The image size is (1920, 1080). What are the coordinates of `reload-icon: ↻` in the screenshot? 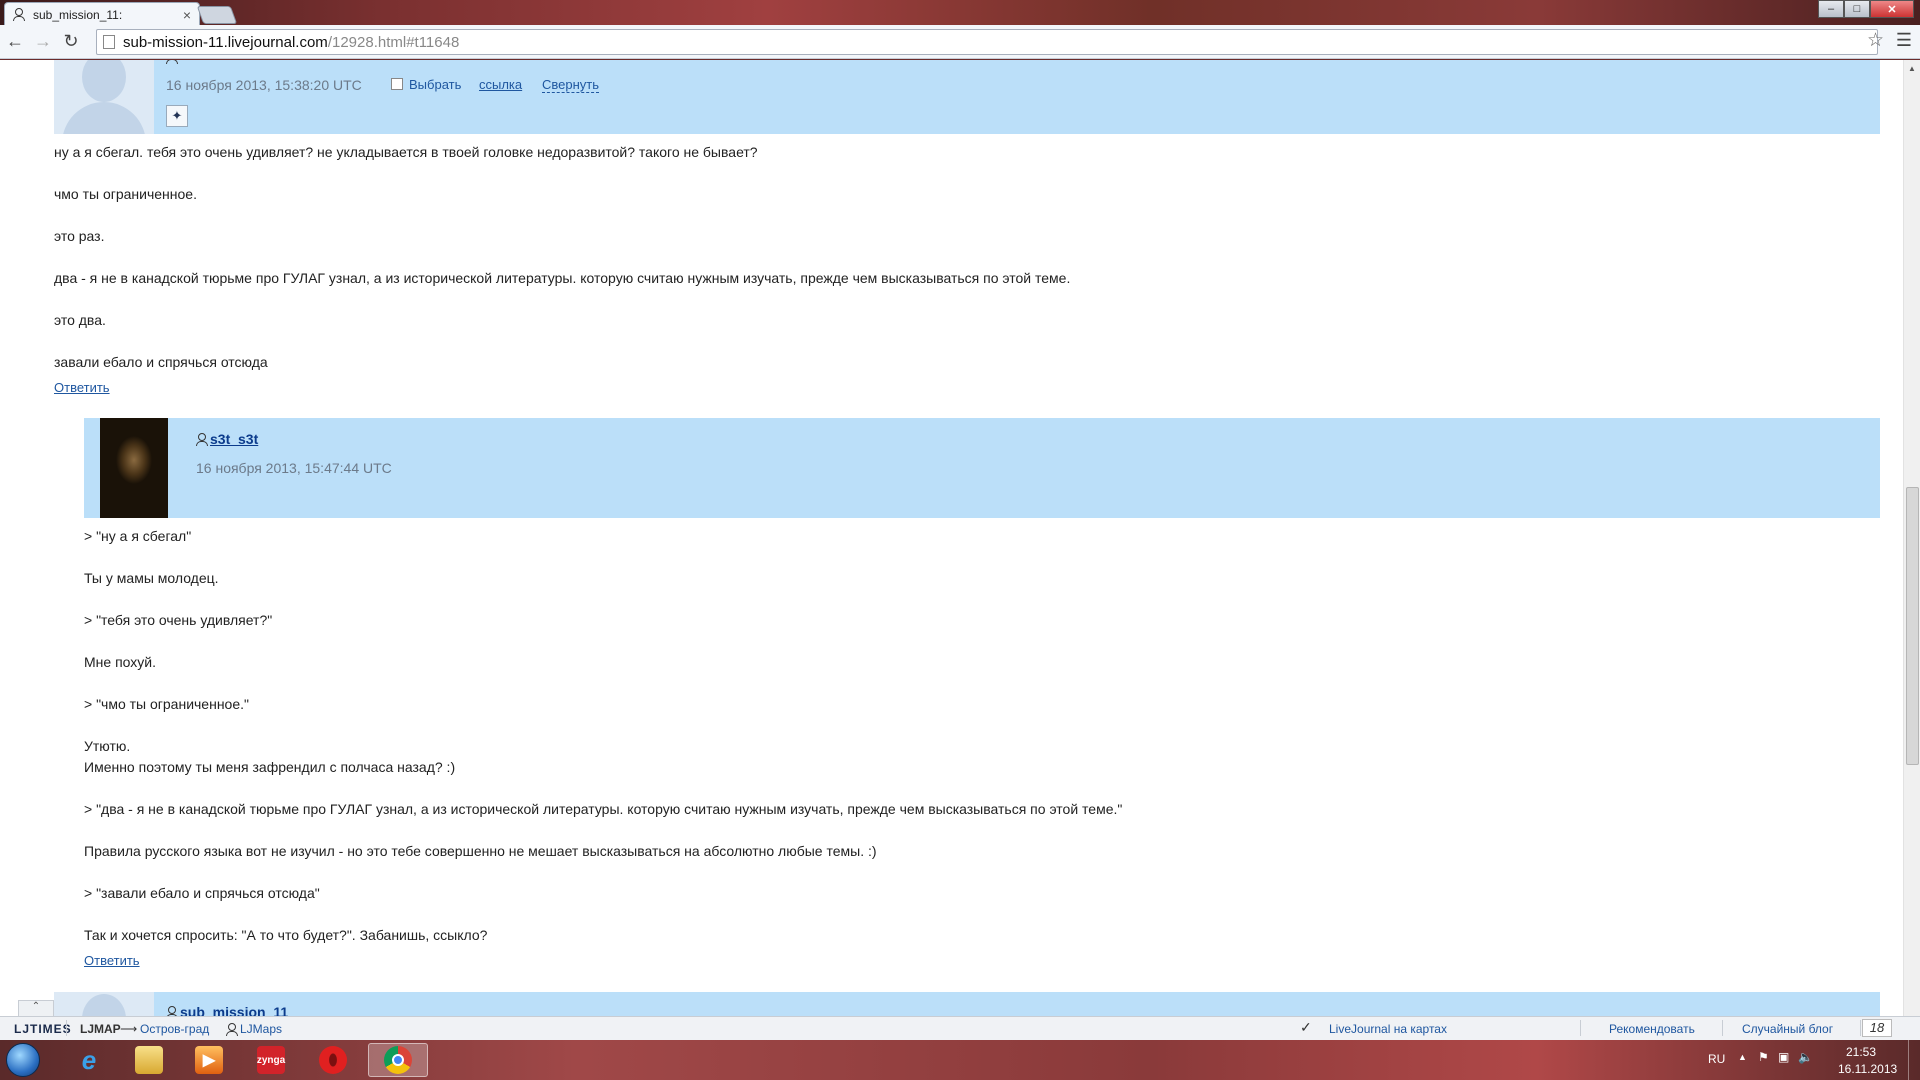 It's located at (71, 42).